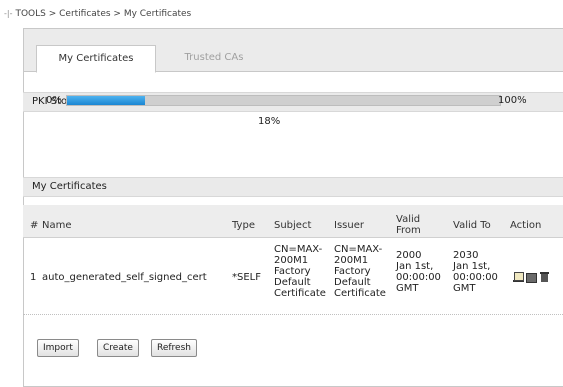 This screenshot has width=563, height=387. Describe the element at coordinates (475, 277) in the screenshot. I see `valid-to-line: 00:00:00` at that location.